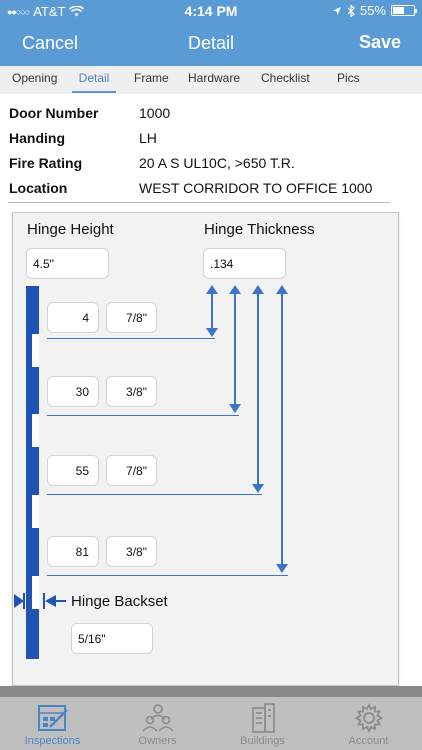  I want to click on tab-account-label: Account, so click(368, 741).